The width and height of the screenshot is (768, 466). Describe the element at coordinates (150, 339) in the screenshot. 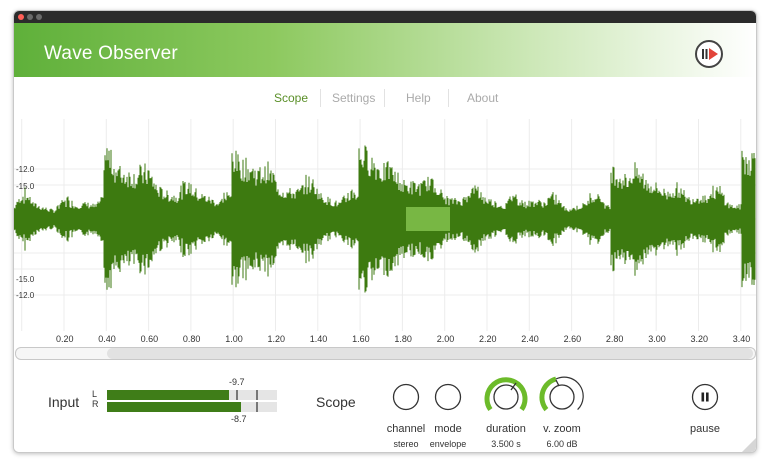

I see `x-axis-tick-label: 0.60` at that location.